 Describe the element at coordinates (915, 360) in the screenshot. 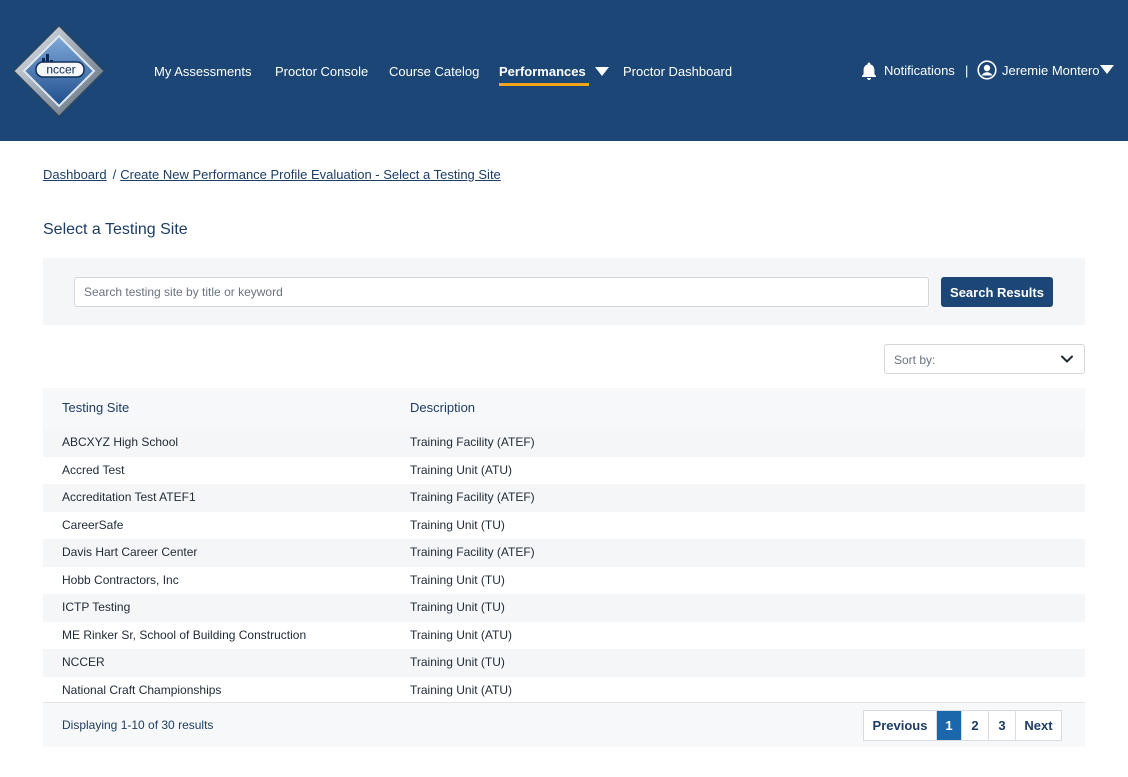

I see `sort-by-label: Sort by:` at that location.